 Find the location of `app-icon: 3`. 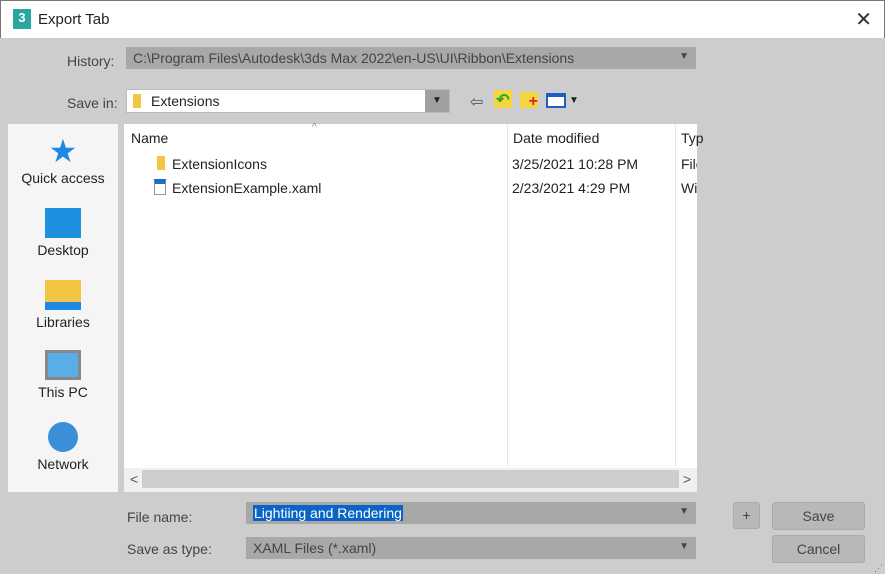

app-icon: 3 is located at coordinates (22, 19).